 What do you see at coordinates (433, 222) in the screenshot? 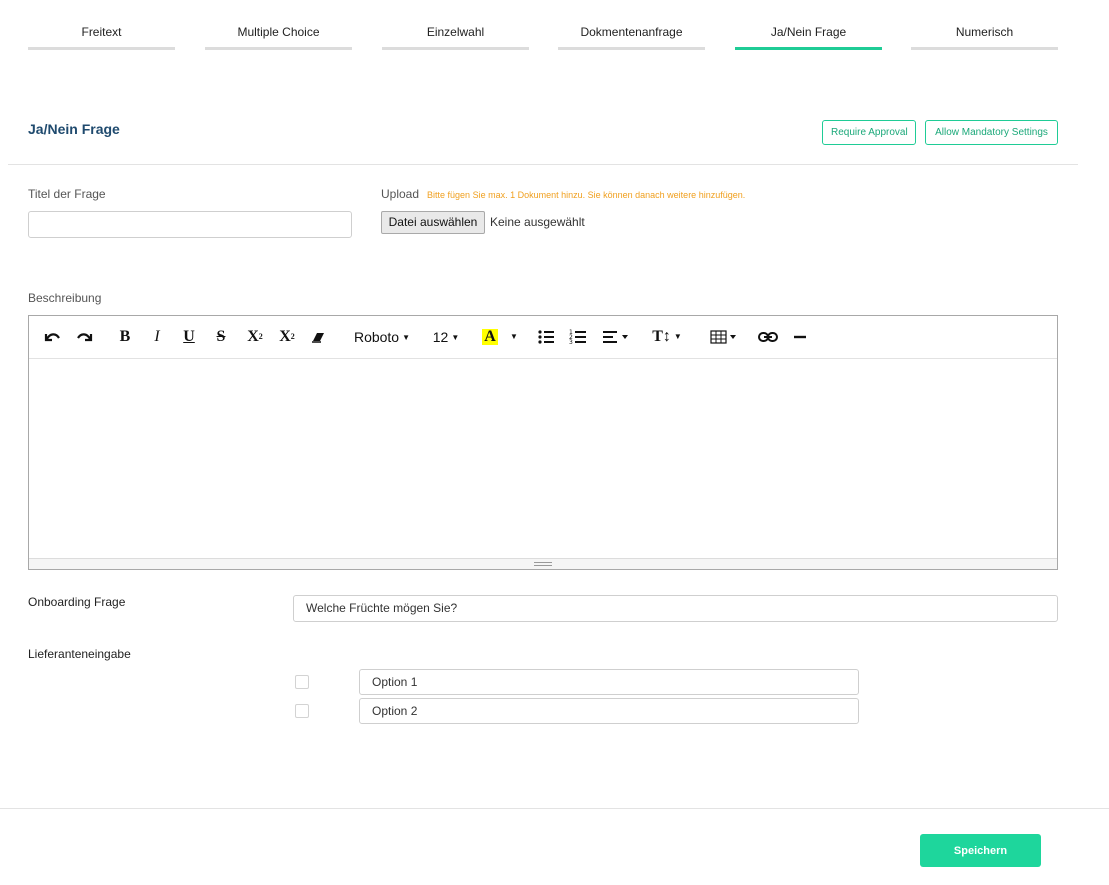
I see `choose-file-button: Datei auswählen` at bounding box center [433, 222].